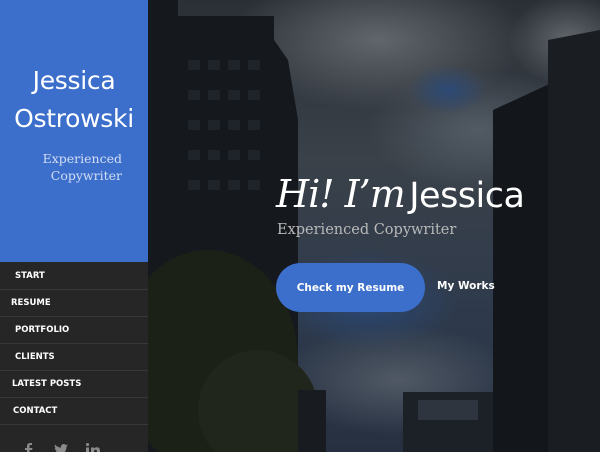 The image size is (600, 452). What do you see at coordinates (74, 100) in the screenshot?
I see `site-title: Jessica Ostrowski` at bounding box center [74, 100].